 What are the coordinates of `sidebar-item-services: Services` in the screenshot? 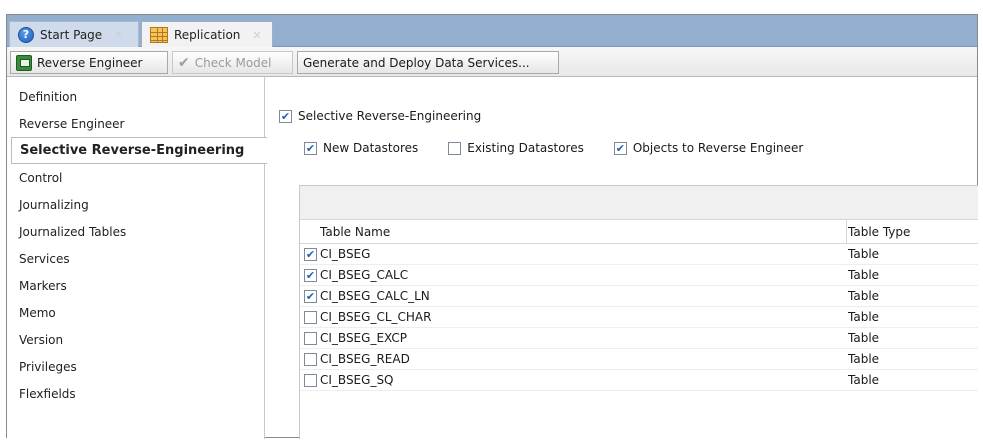 It's located at (135, 258).